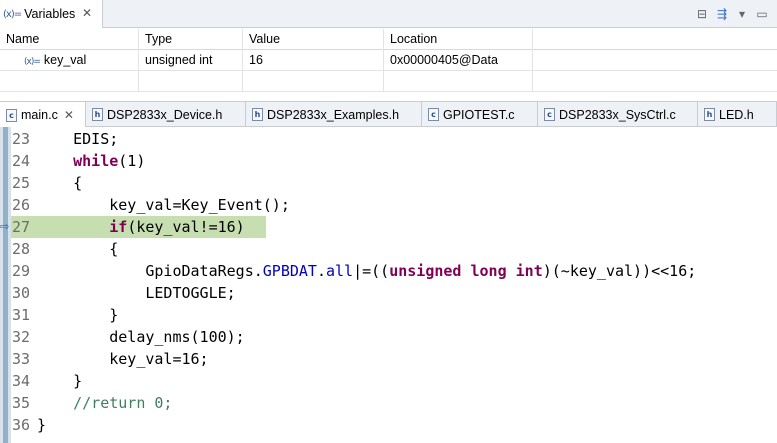 The width and height of the screenshot is (777, 443). I want to click on code-line: while(1), so click(91, 161).